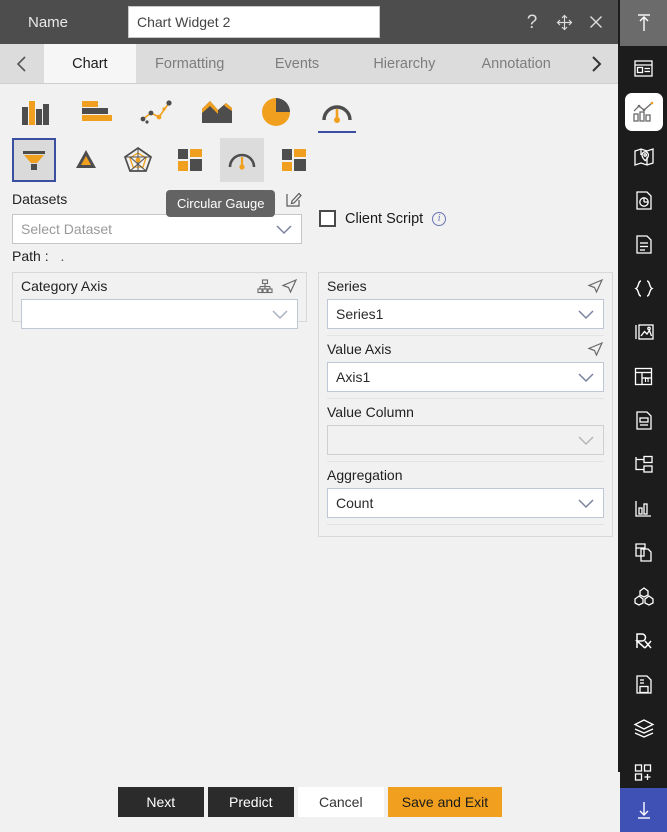  Describe the element at coordinates (347, 286) in the screenshot. I see `series-label: Series` at that location.